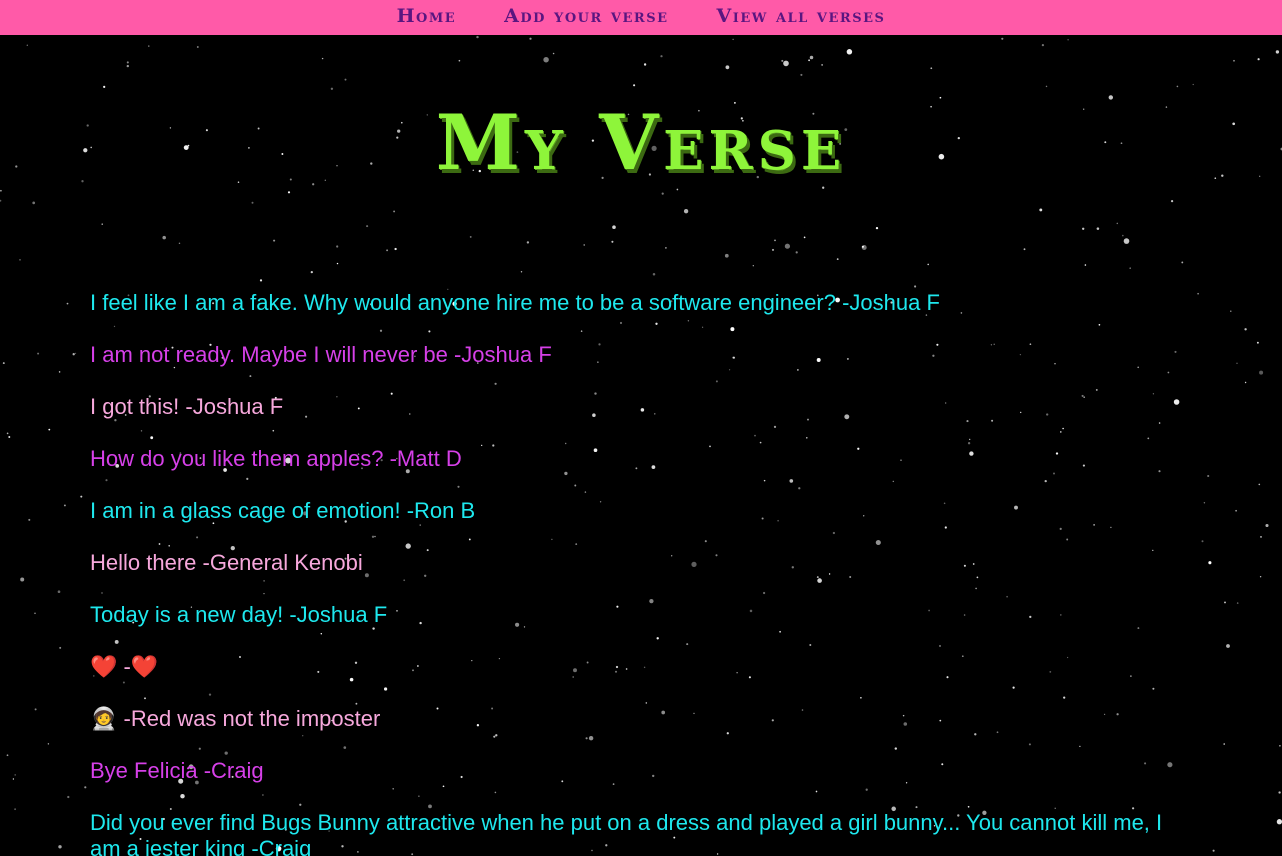  I want to click on top-navbar: Home Add your verse View all verses, so click(641, 17).